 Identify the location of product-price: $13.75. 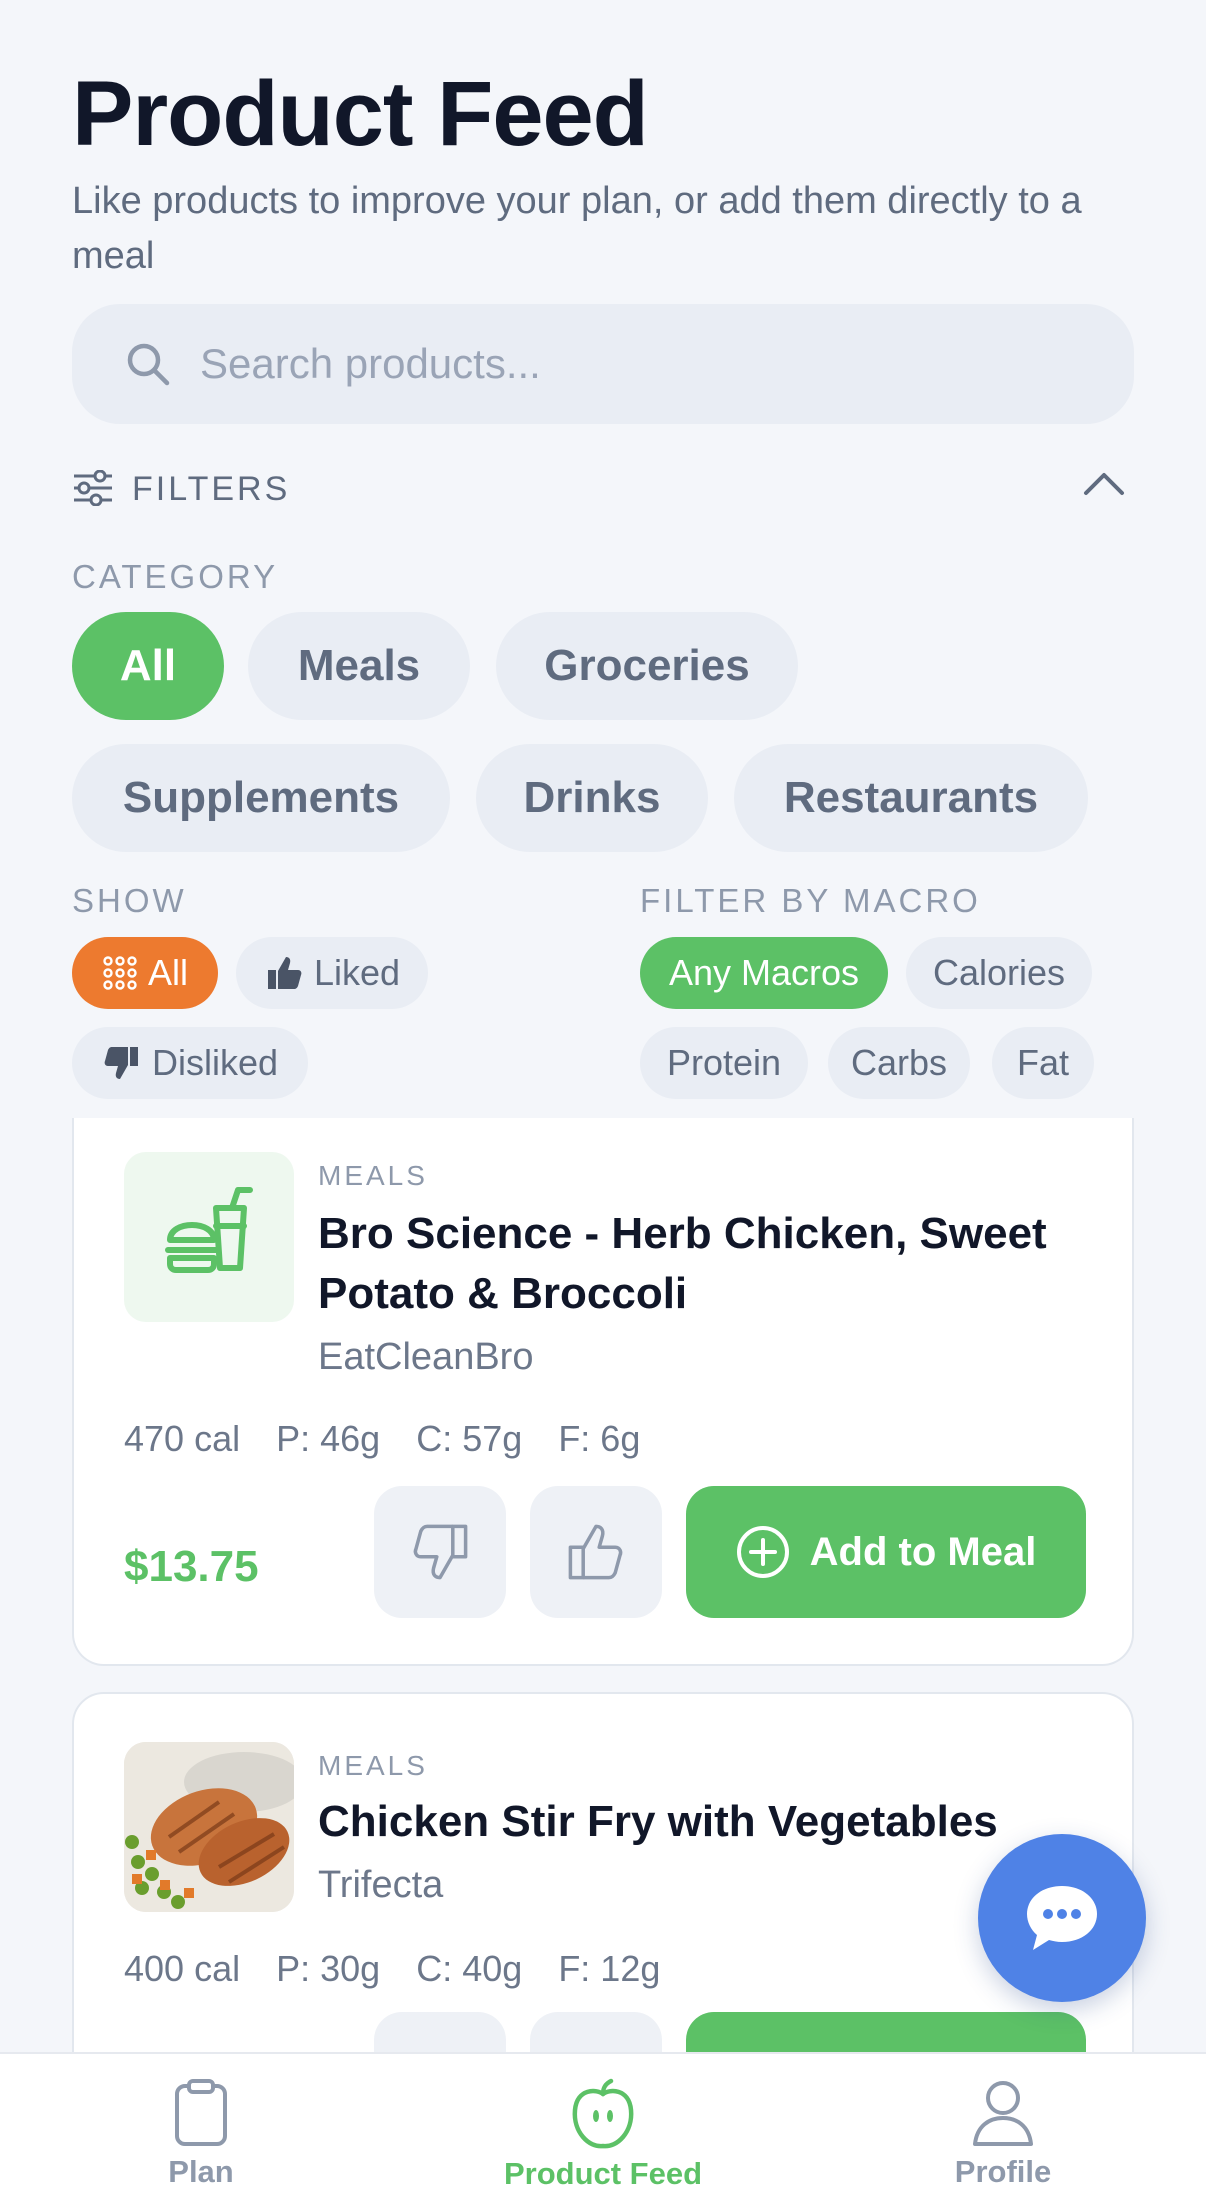
(191, 1566).